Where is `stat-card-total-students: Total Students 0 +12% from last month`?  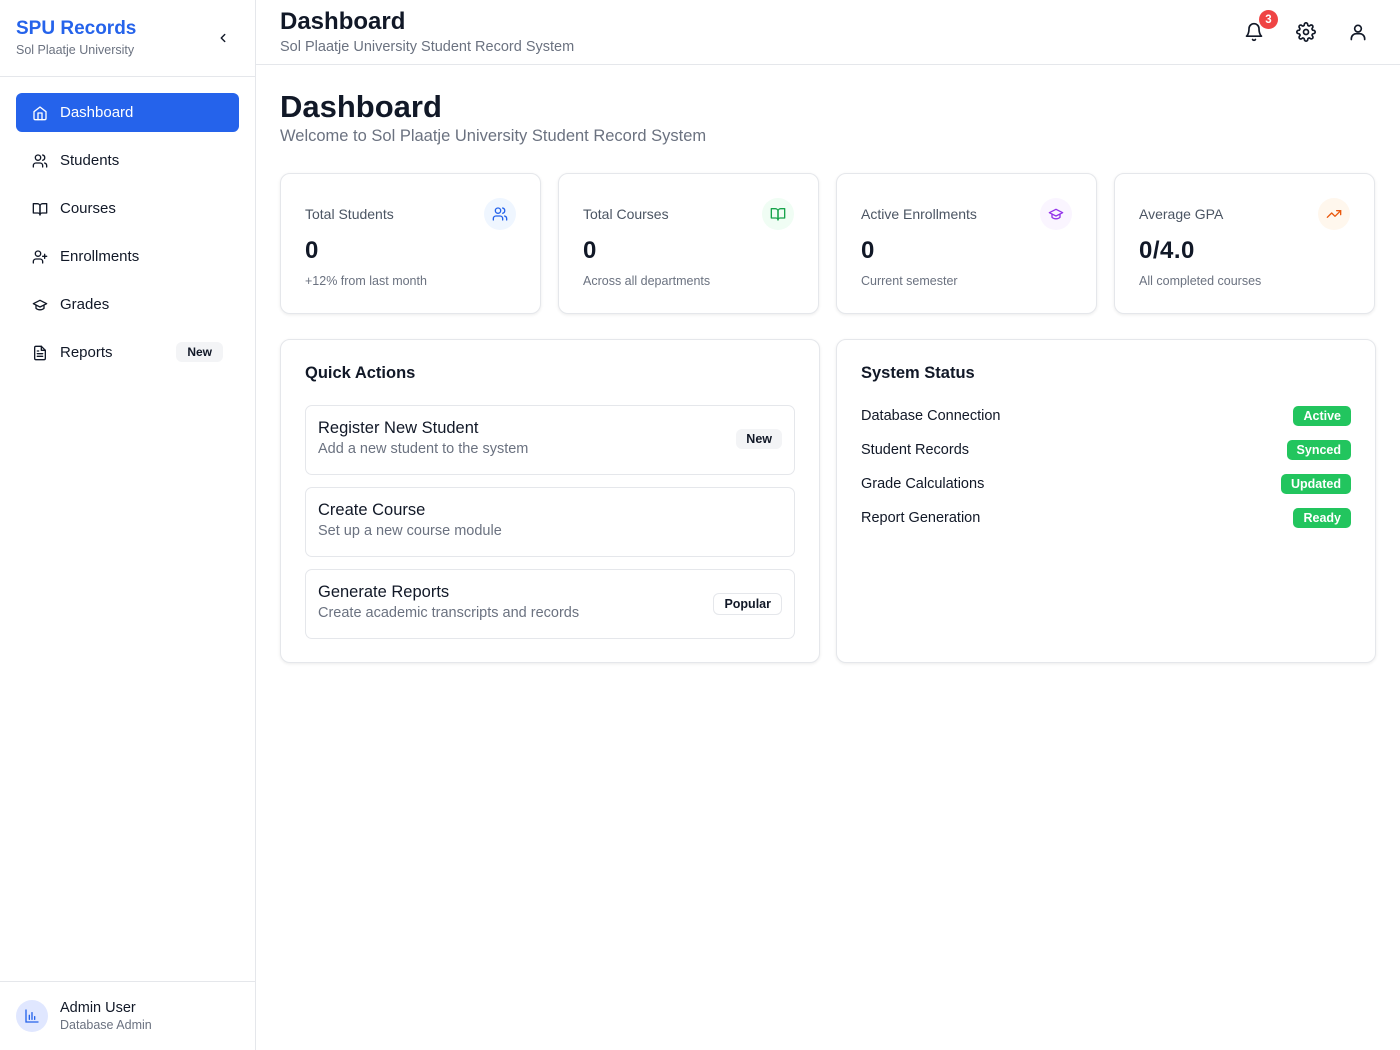 stat-card-total-students: Total Students 0 +12% from last month is located at coordinates (410, 243).